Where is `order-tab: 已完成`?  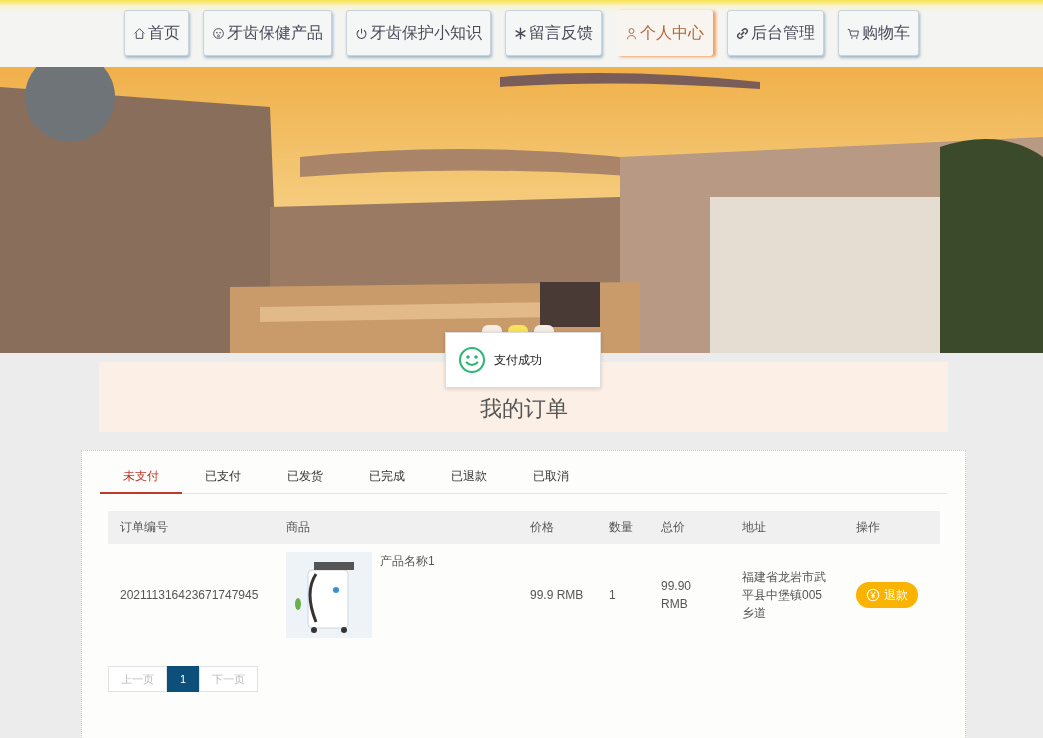 order-tab: 已完成 is located at coordinates (387, 477).